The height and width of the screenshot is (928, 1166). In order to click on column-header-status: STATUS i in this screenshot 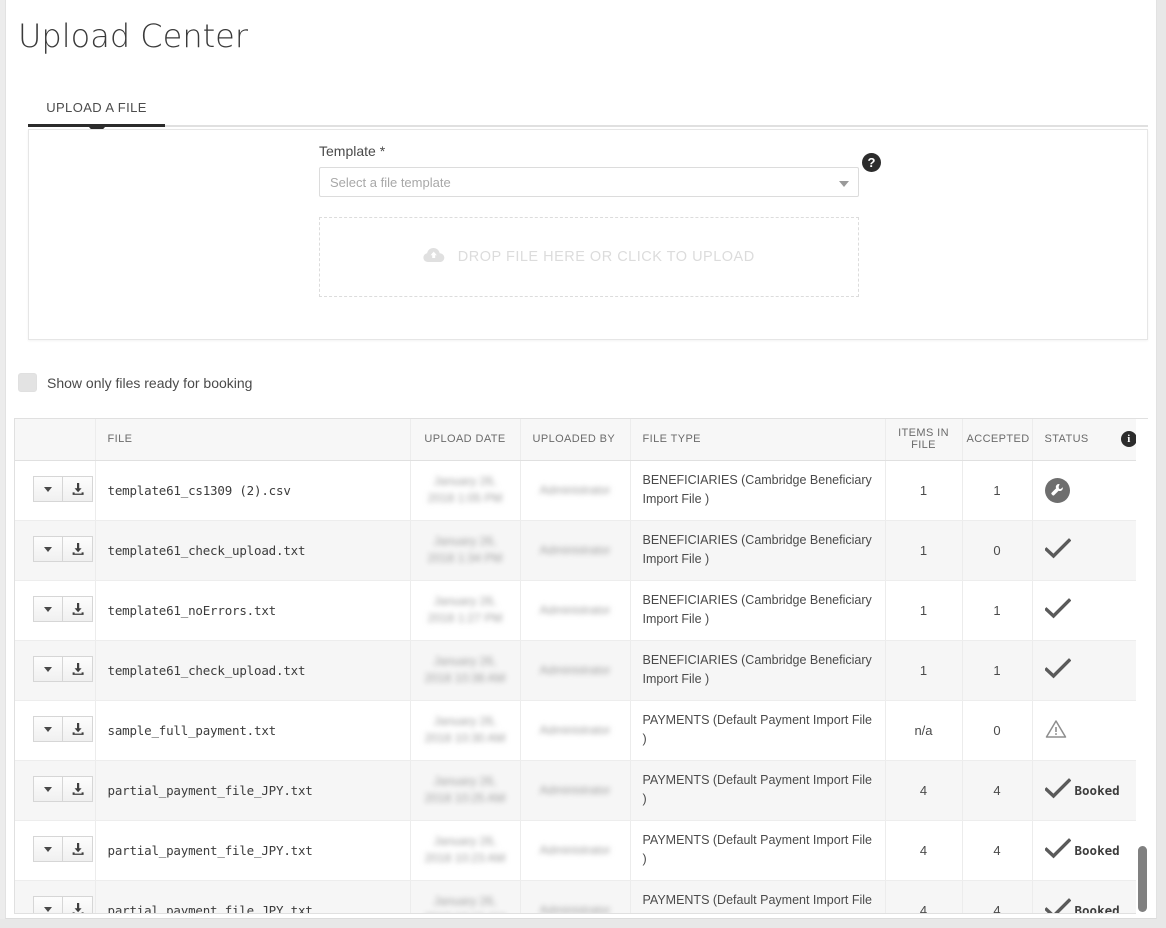, I will do `click(1089, 440)`.